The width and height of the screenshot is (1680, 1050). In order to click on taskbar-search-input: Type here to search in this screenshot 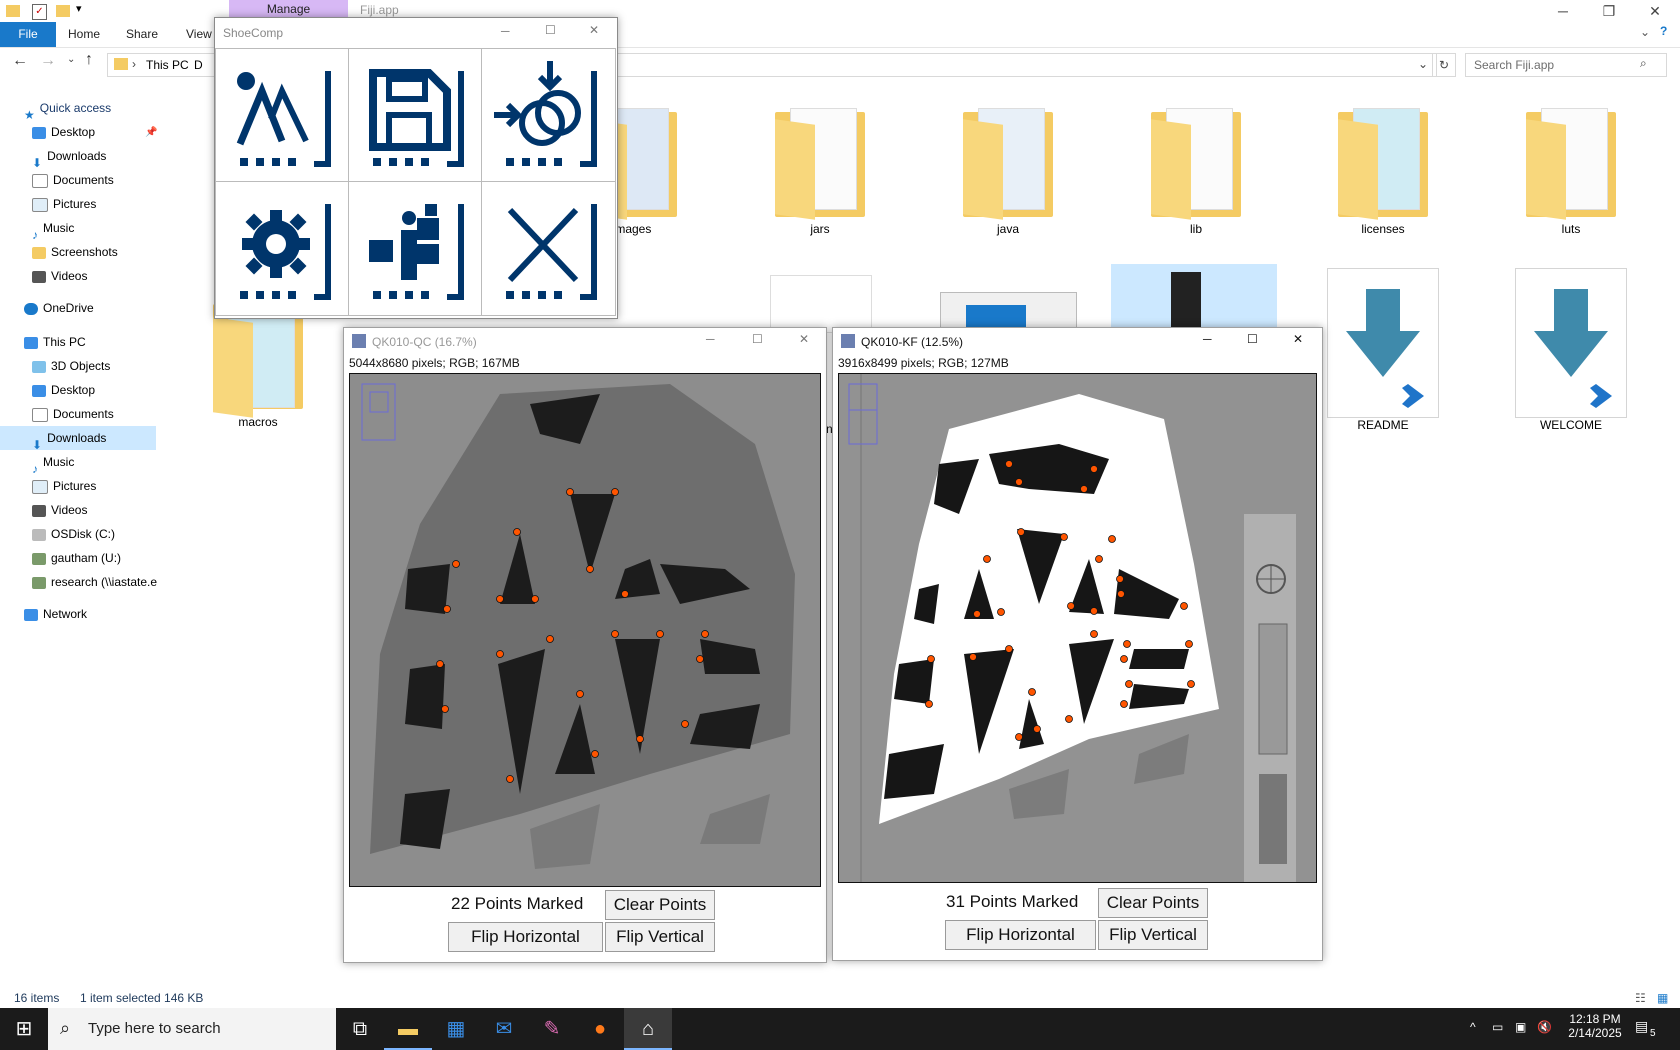, I will do `click(192, 1029)`.